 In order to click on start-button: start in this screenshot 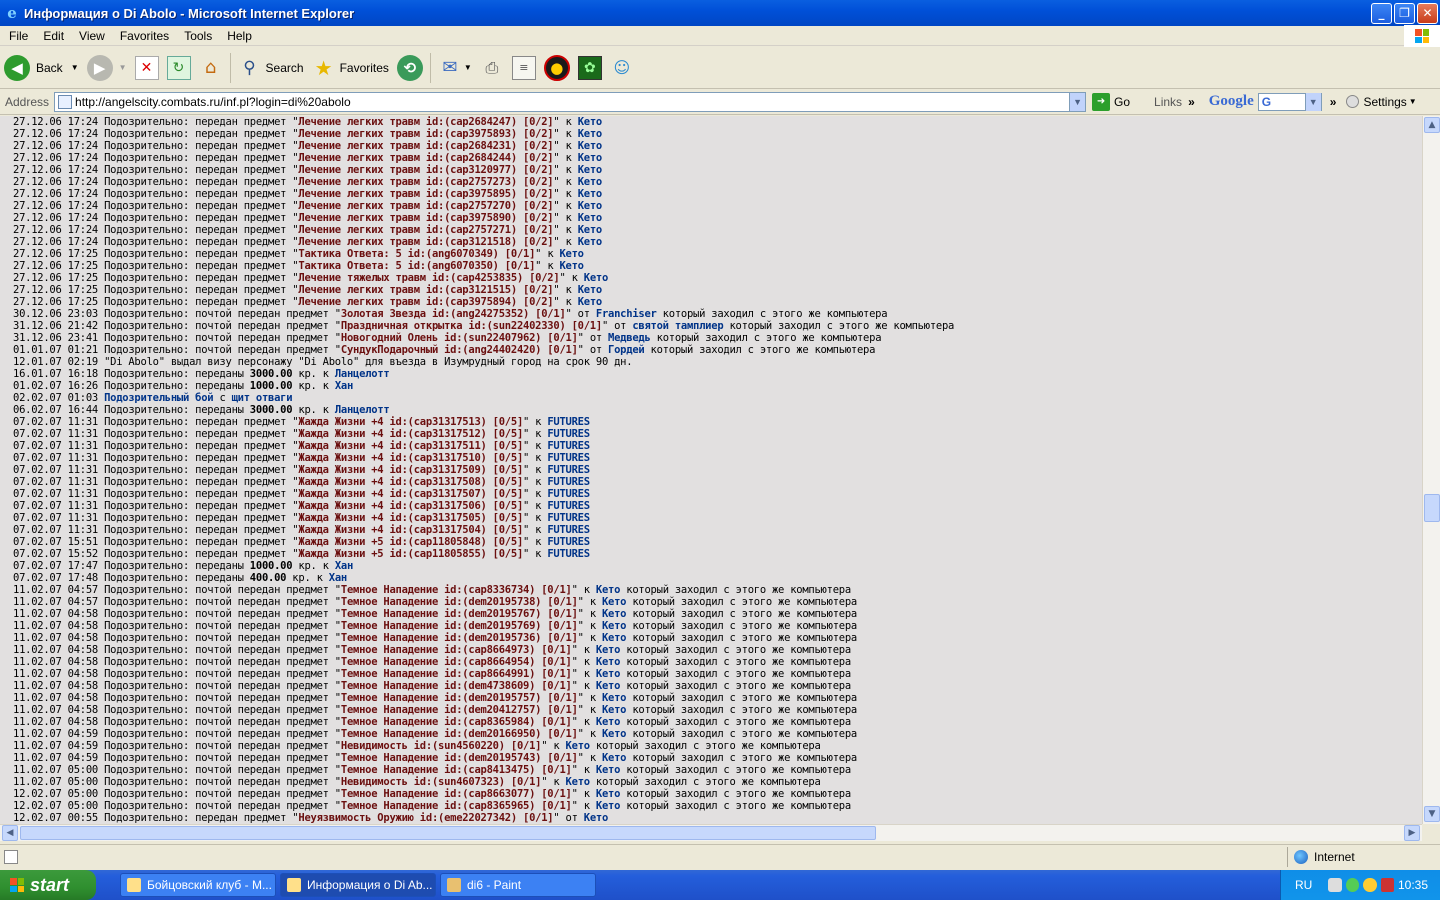, I will do `click(48, 885)`.